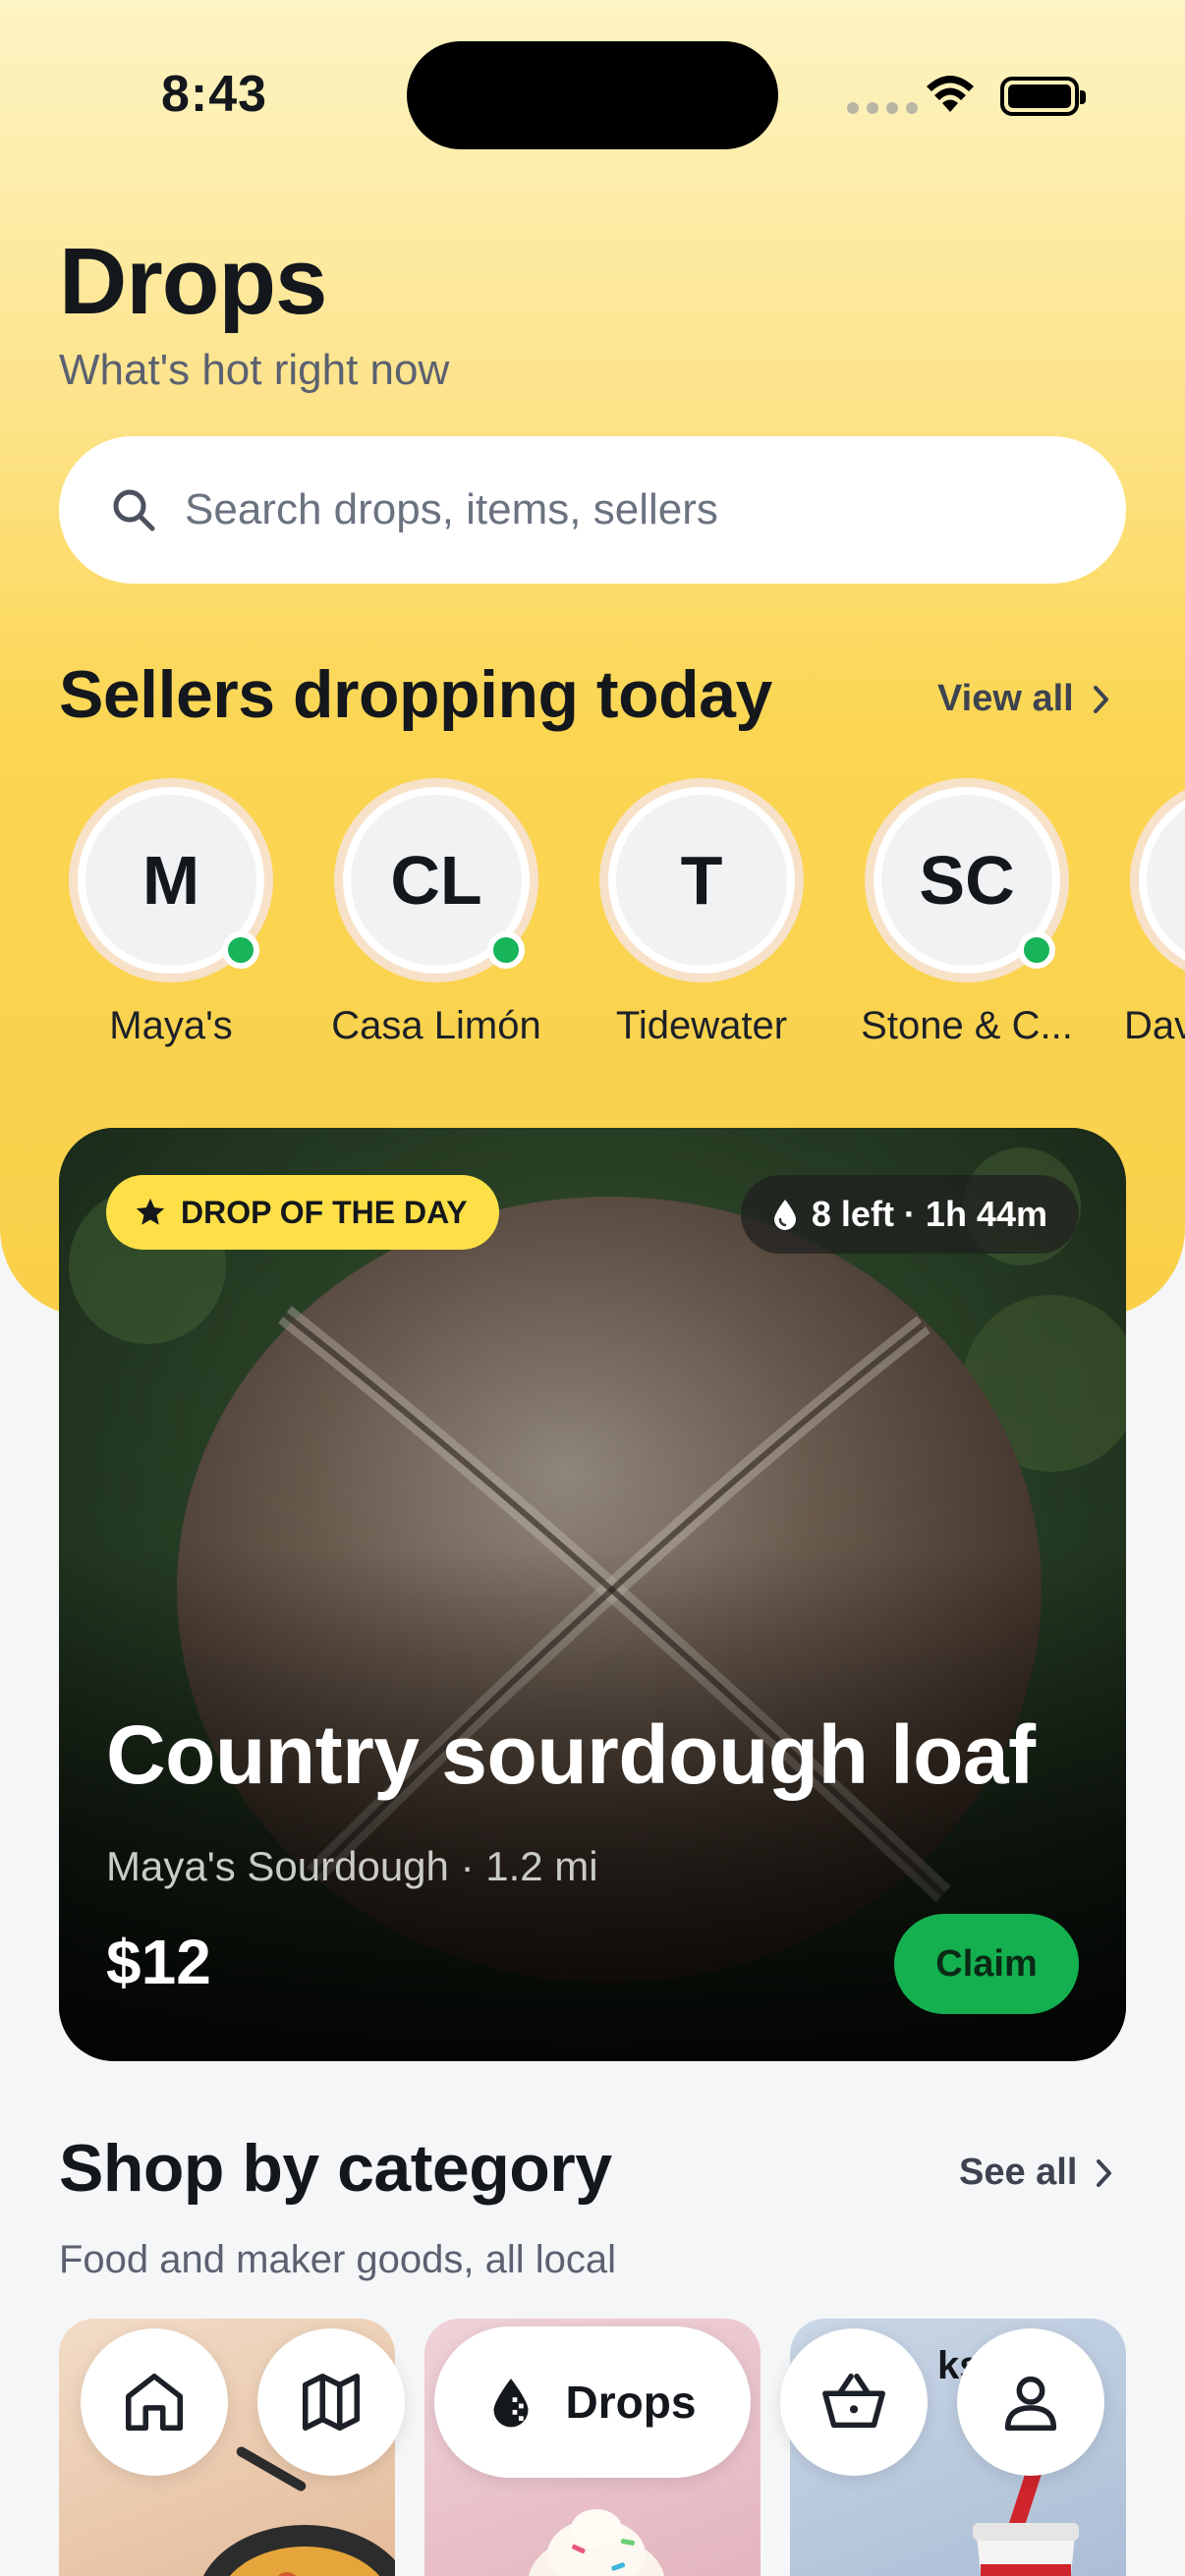 The image size is (1185, 2576). I want to click on avatar-initials: T, so click(701, 880).